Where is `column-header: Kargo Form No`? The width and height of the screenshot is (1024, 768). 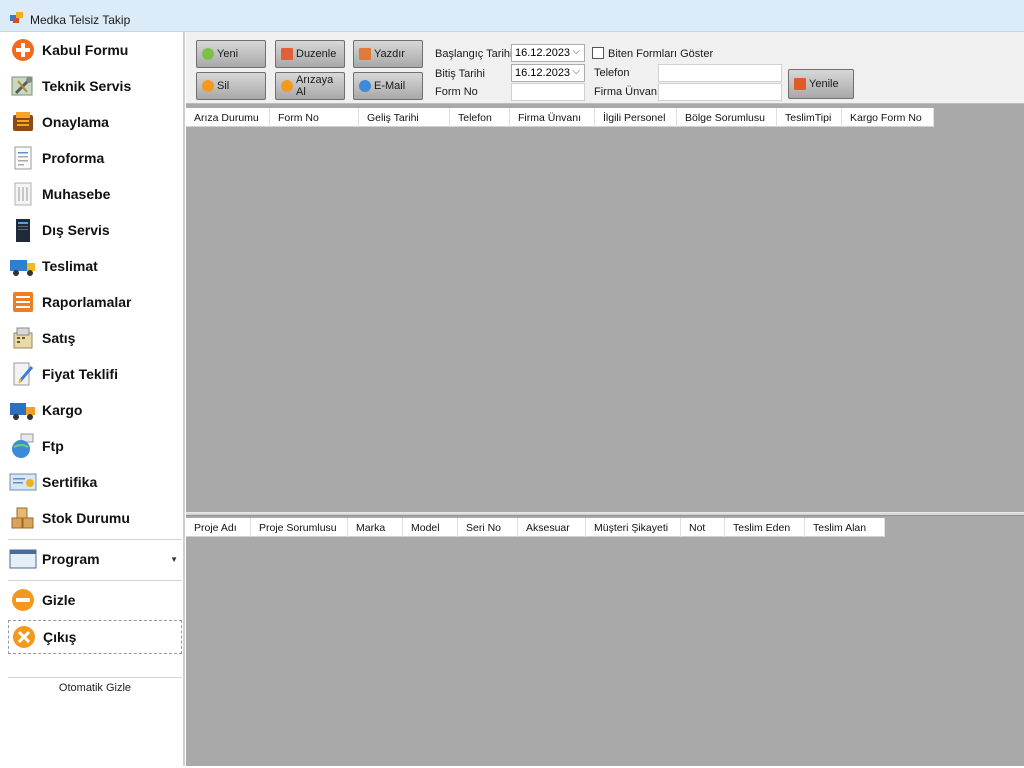
column-header: Kargo Form No is located at coordinates (888, 117).